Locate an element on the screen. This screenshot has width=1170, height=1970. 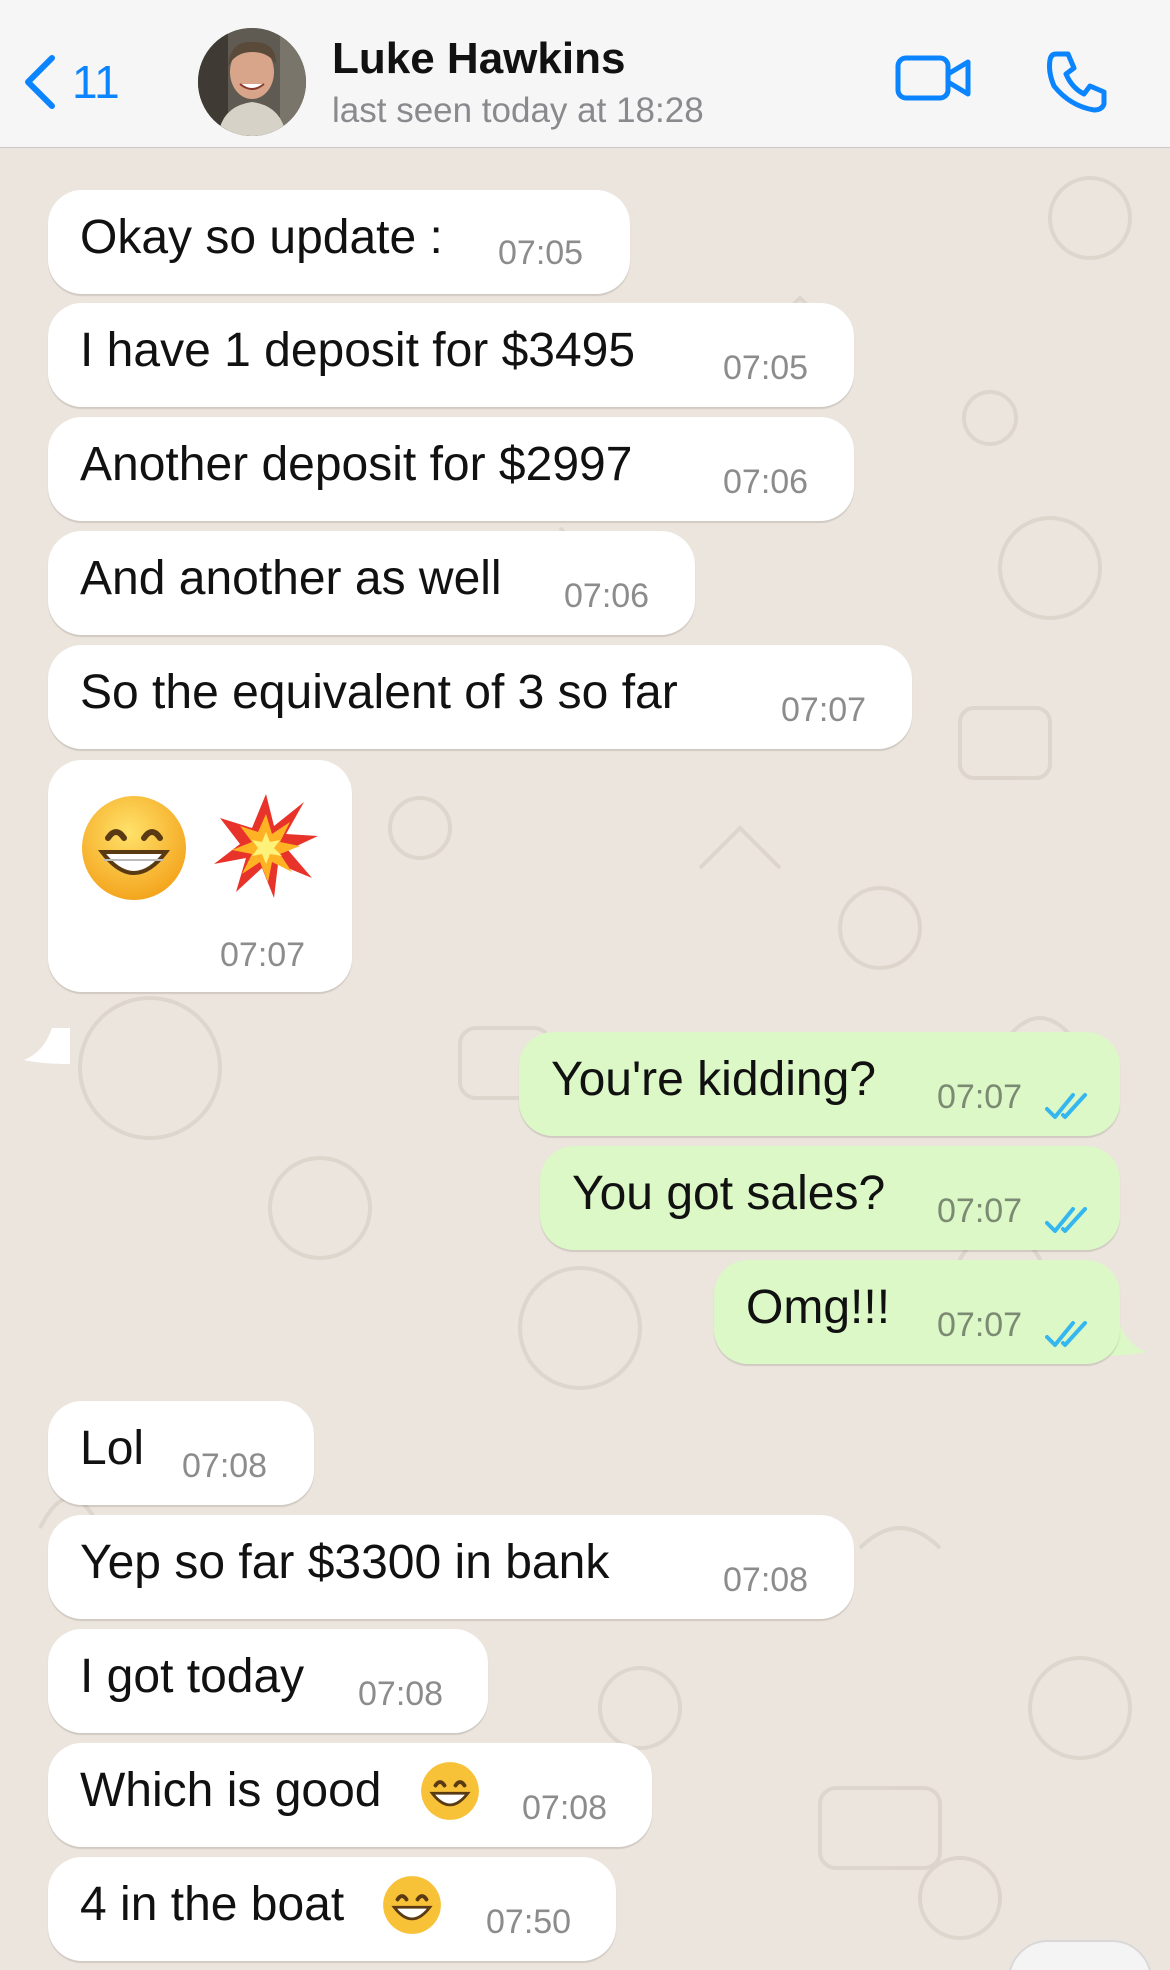
message-incoming: I got today 07:08 is located at coordinates (268, 1681).